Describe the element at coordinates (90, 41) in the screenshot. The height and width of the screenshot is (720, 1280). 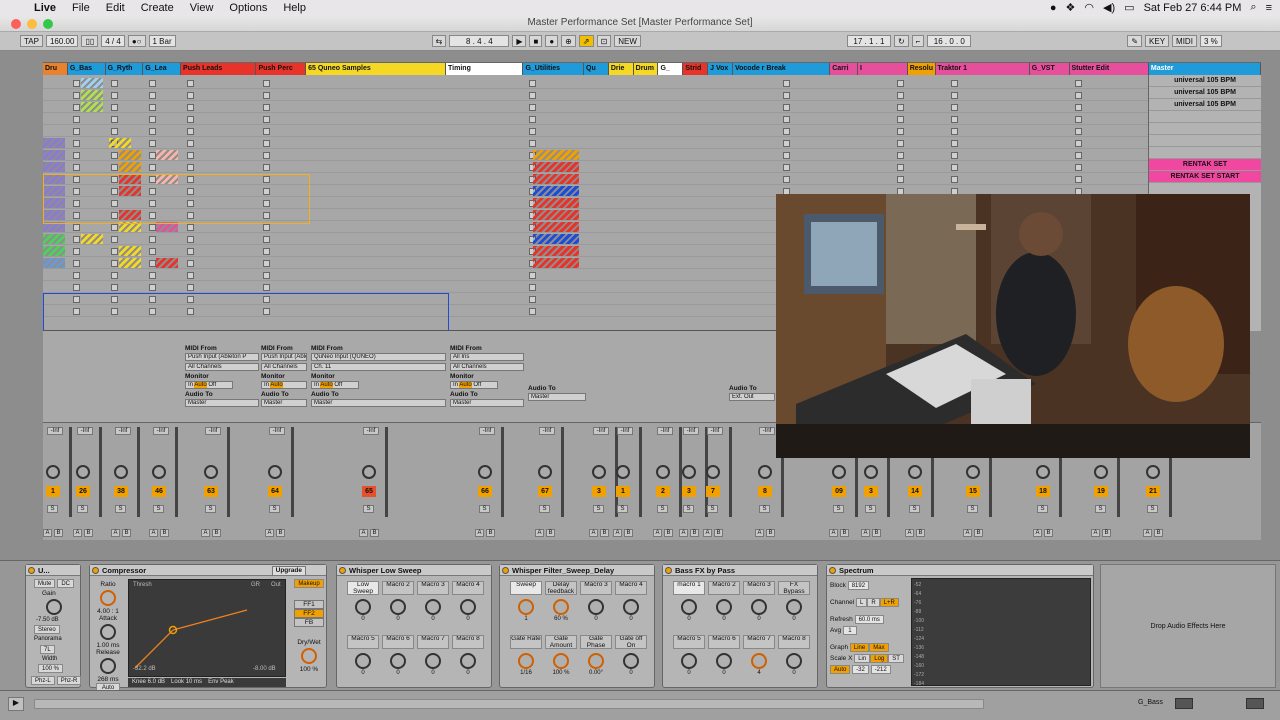
I see `nudge-down-button: ▯▯` at that location.